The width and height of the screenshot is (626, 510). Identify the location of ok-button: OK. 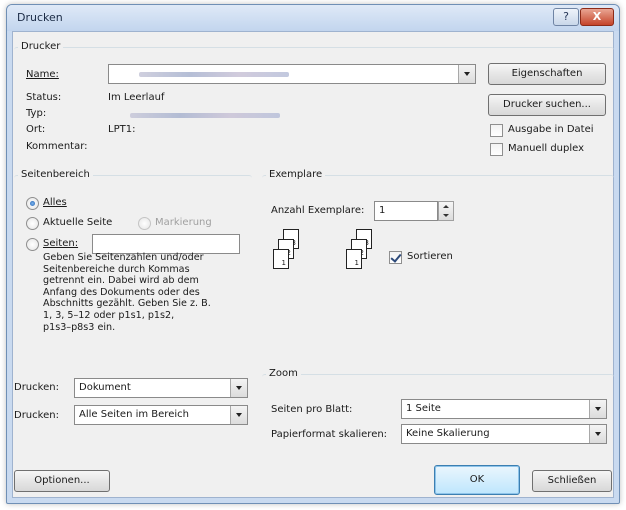
(477, 480).